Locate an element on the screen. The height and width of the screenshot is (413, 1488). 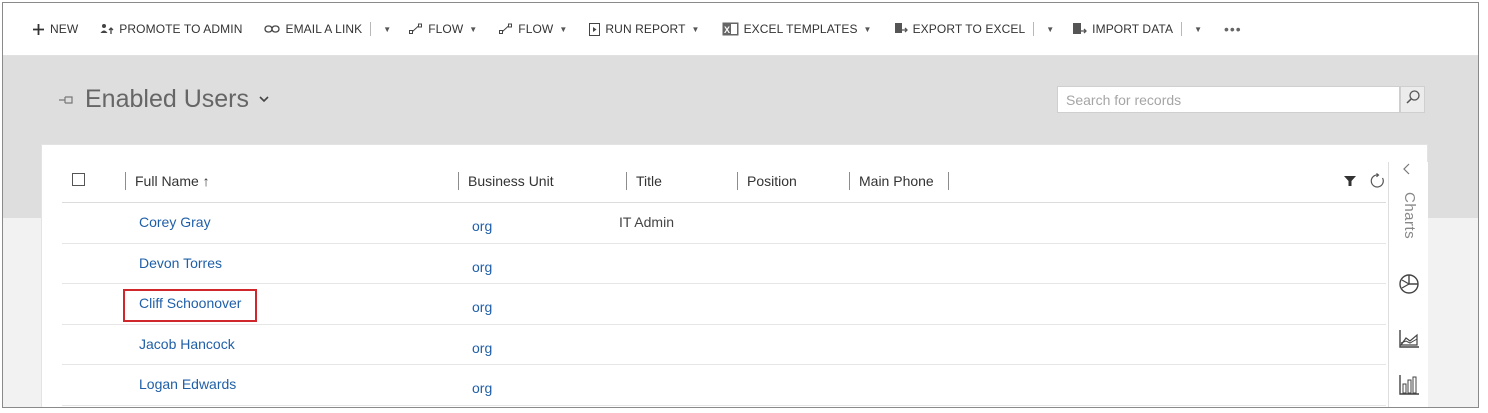
column-label: Main Phone is located at coordinates (896, 181).